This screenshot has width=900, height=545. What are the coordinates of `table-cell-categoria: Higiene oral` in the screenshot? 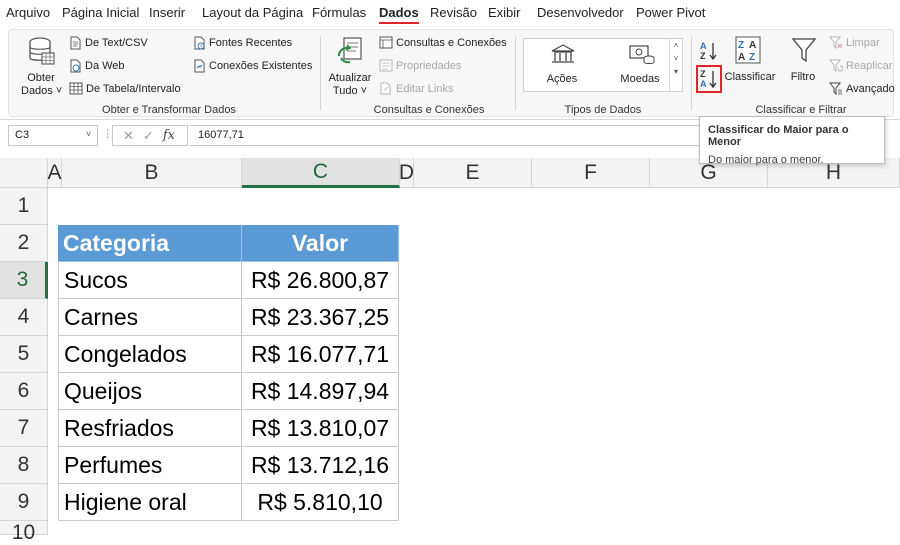 It's located at (150, 502).